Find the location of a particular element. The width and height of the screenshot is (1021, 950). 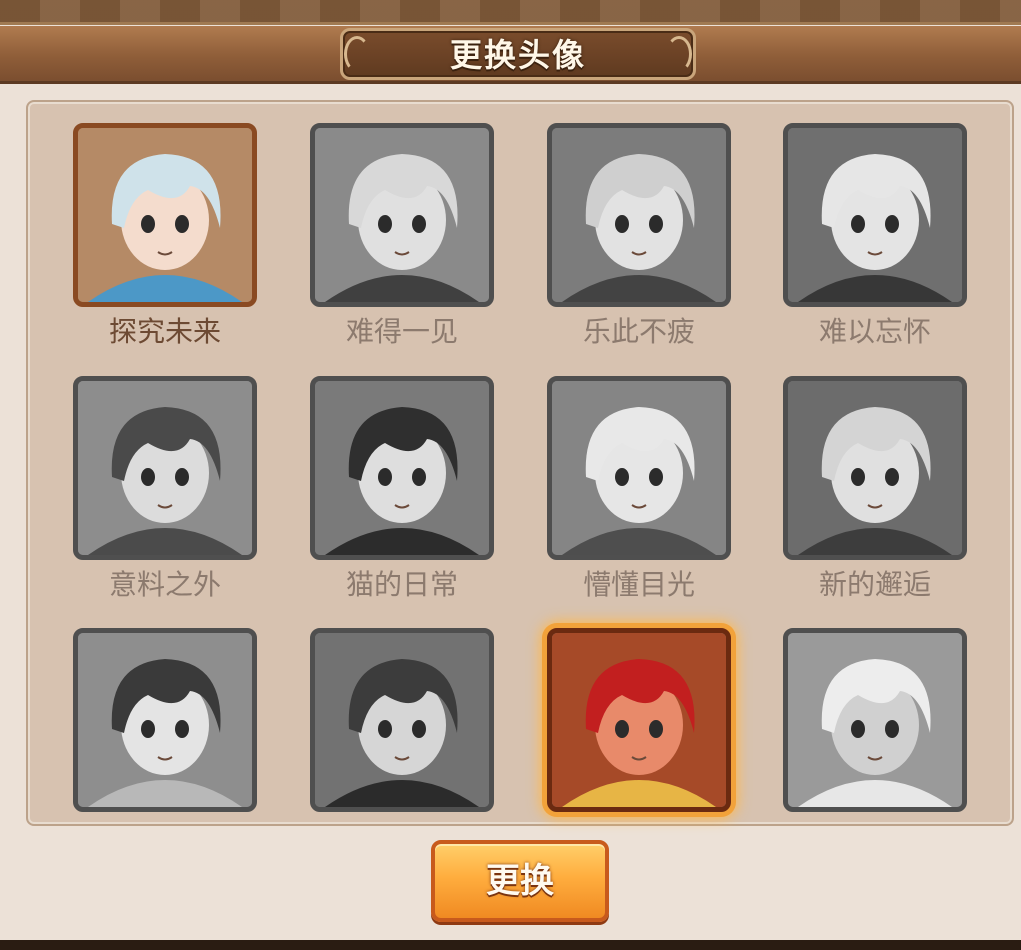

avatar-label-4: 难以忘怀 is located at coordinates (874, 331).